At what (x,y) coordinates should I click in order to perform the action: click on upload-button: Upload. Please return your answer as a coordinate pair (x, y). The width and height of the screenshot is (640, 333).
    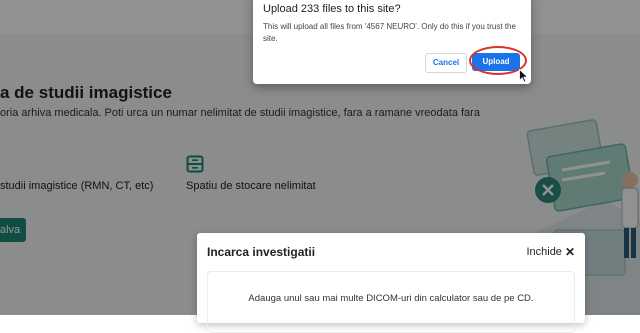
    Looking at the image, I should click on (496, 62).